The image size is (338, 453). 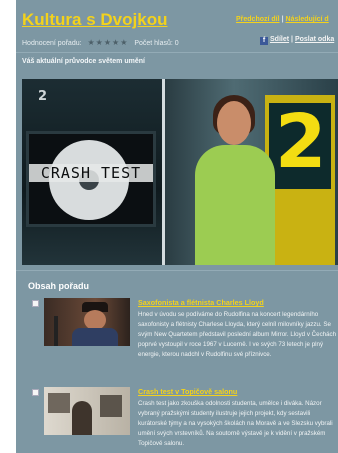 I want to click on item-title: Crash test v Topičově salonu, so click(x=238, y=391).